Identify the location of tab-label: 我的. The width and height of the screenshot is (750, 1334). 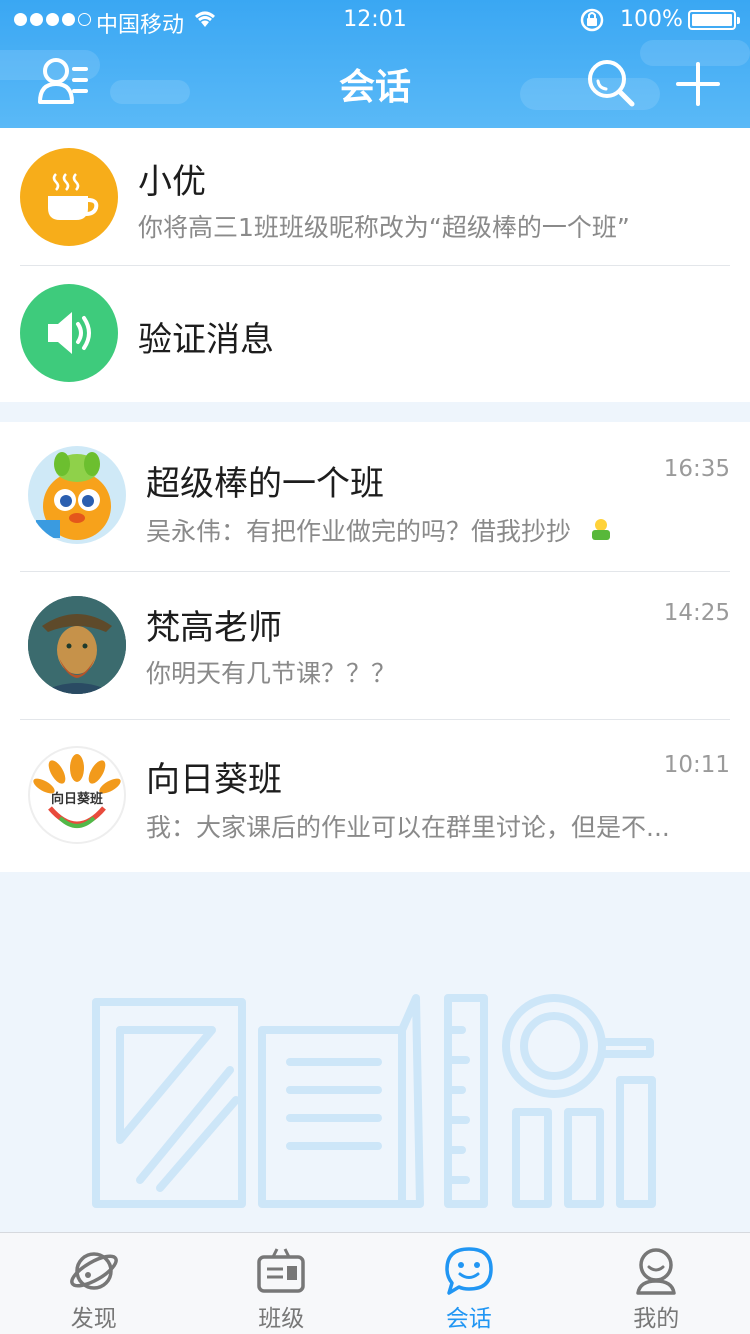
(656, 1319).